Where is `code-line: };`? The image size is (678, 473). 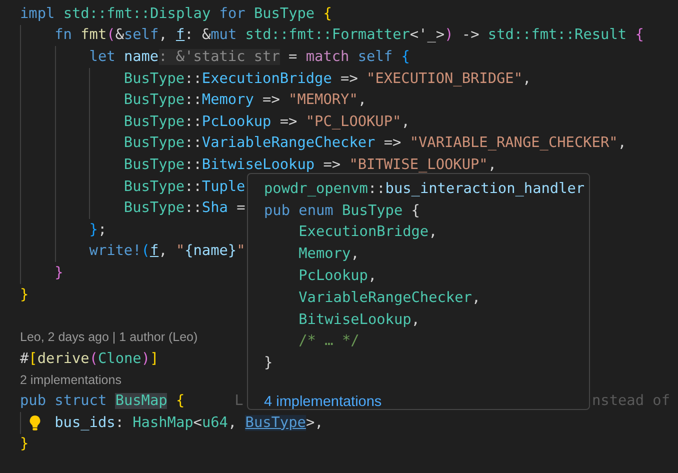
code-line: }; is located at coordinates (98, 230).